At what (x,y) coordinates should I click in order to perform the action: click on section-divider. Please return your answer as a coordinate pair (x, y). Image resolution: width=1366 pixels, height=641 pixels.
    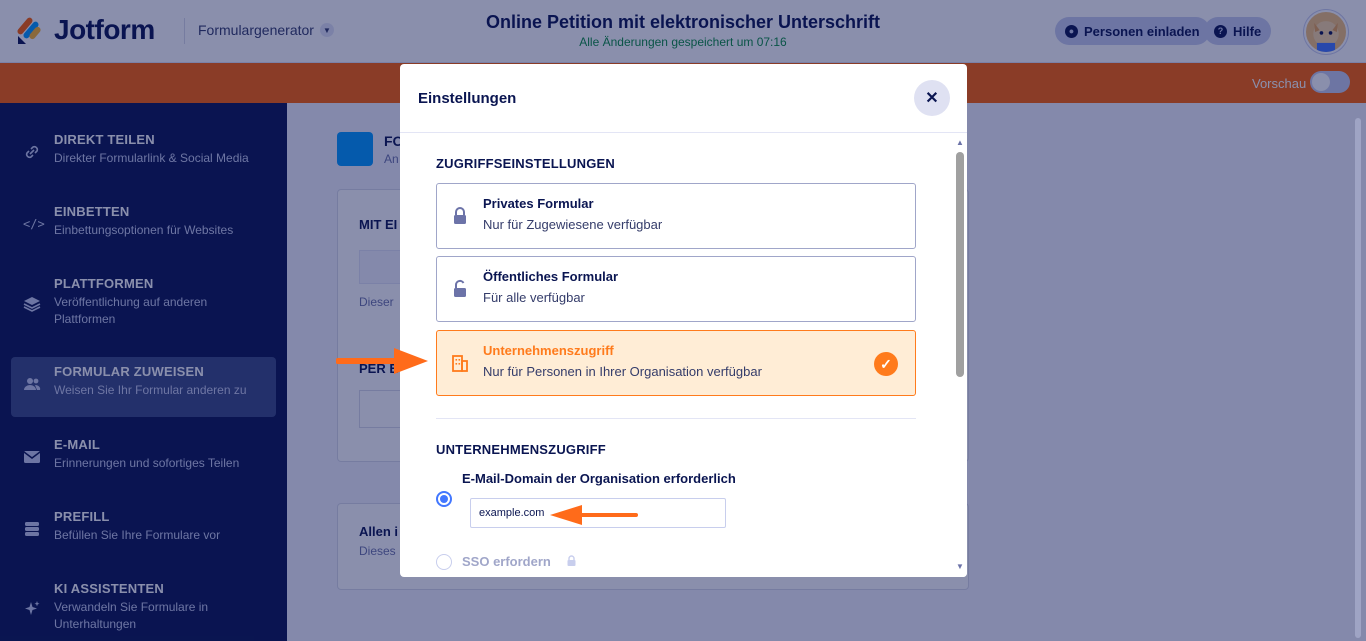
    Looking at the image, I should click on (676, 418).